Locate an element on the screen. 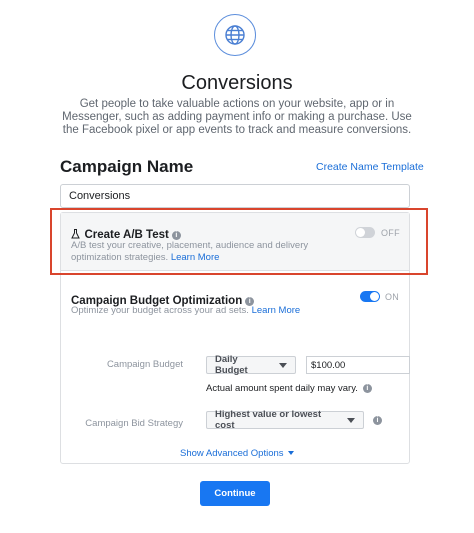  bid-strategy-dropdown: Highest value or lowest cost is located at coordinates (285, 420).